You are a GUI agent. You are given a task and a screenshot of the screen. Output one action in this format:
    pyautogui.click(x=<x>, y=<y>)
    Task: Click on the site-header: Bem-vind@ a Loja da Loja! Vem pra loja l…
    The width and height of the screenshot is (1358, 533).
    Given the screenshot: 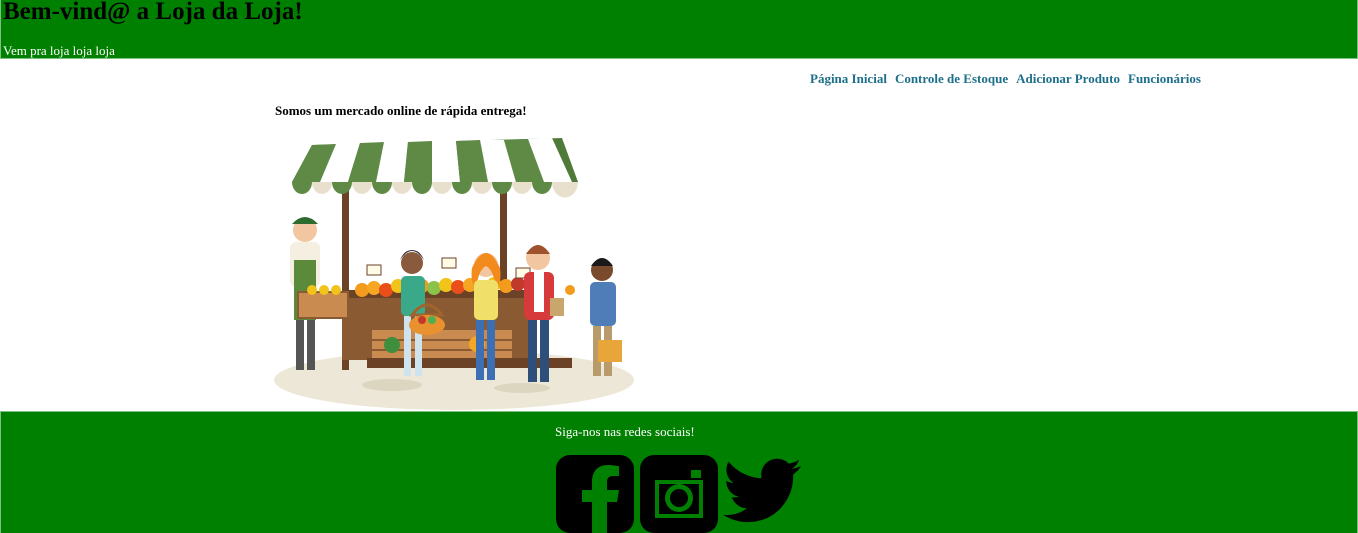 What is the action you would take?
    pyautogui.click(x=679, y=29)
    